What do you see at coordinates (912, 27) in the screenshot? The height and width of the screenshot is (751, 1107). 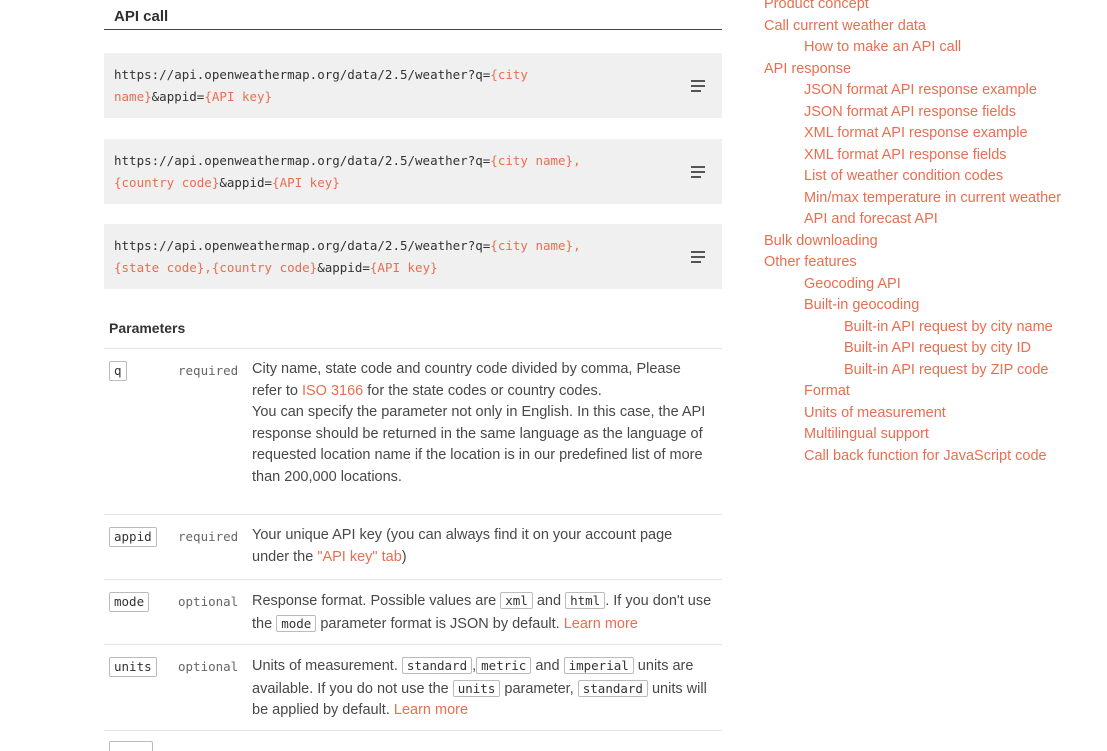 I see `toc-link: Call current weather data` at bounding box center [912, 27].